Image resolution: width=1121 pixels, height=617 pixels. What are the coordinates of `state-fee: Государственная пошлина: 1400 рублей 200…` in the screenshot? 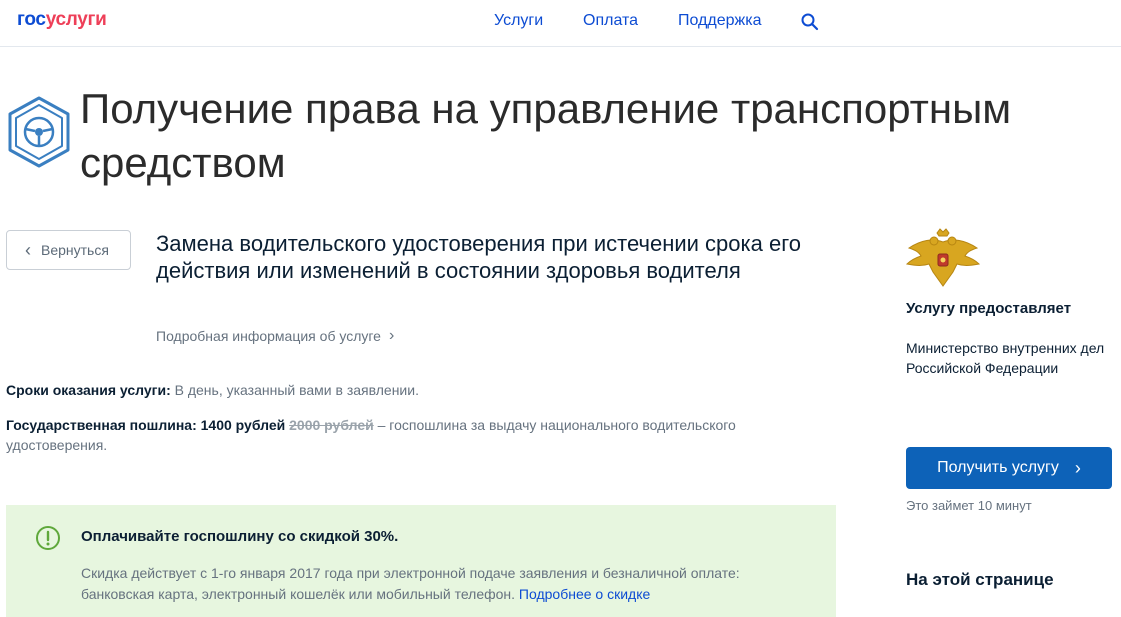 It's located at (406, 435).